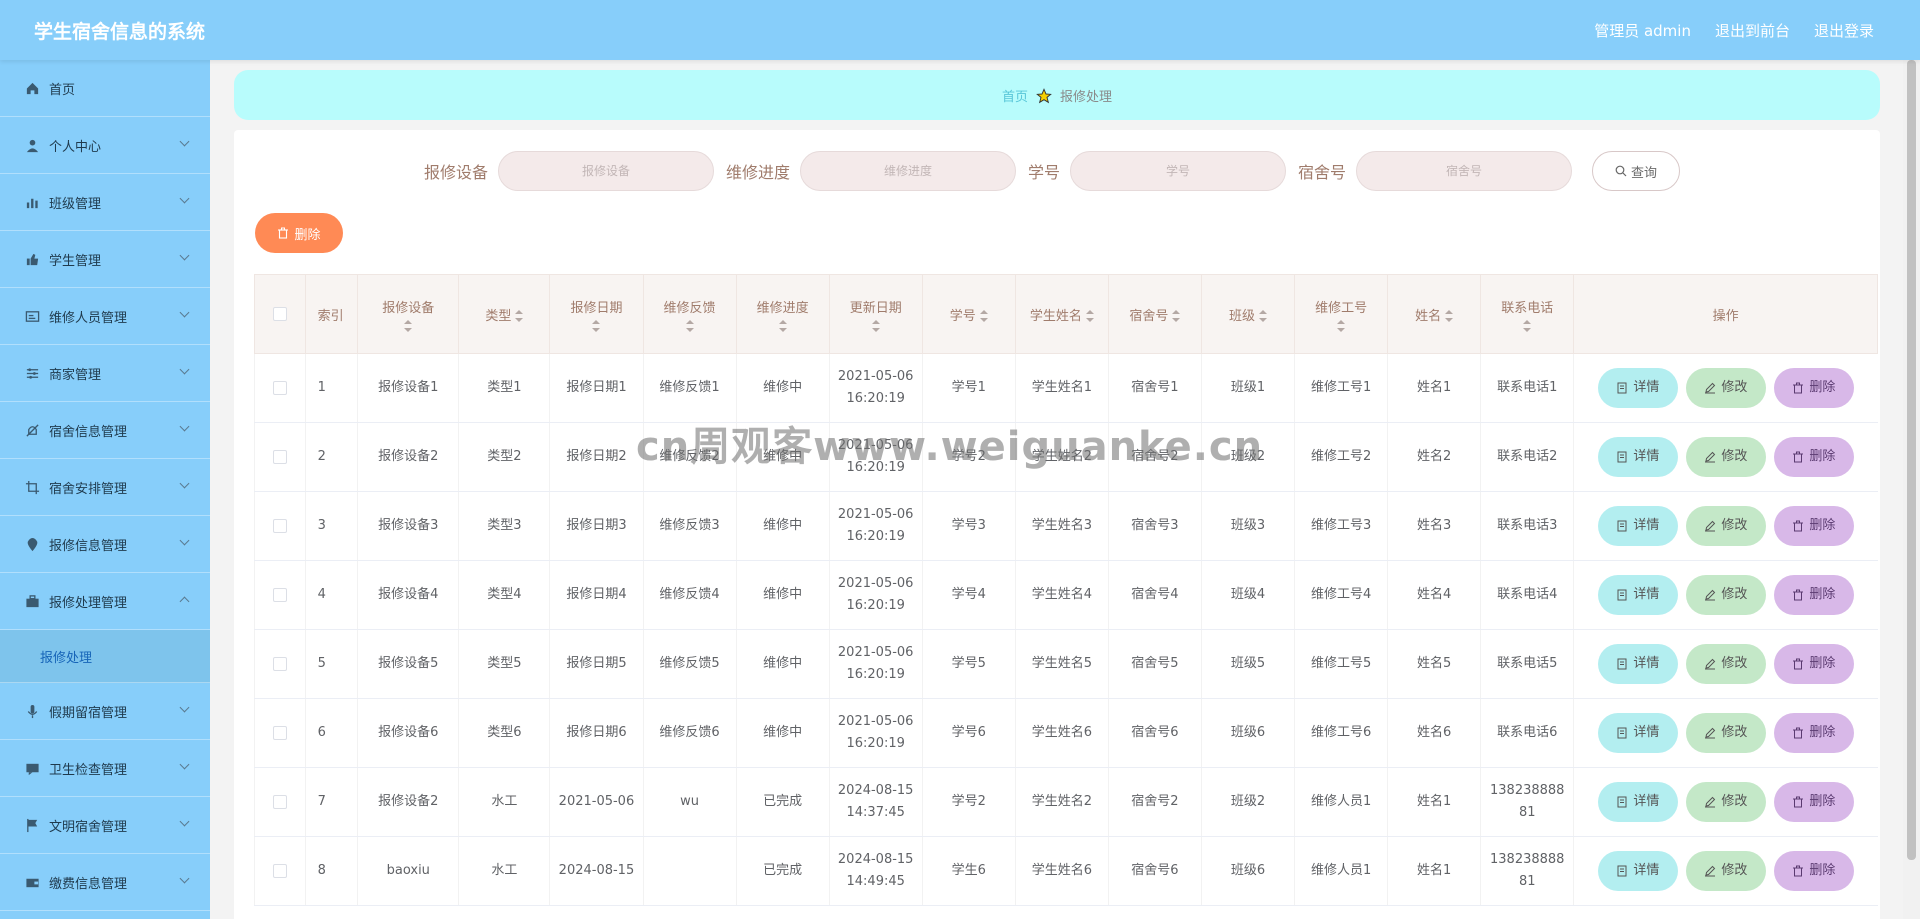 The width and height of the screenshot is (1920, 919). Describe the element at coordinates (105, 88) in the screenshot. I see `sidebar-item: 首页` at that location.